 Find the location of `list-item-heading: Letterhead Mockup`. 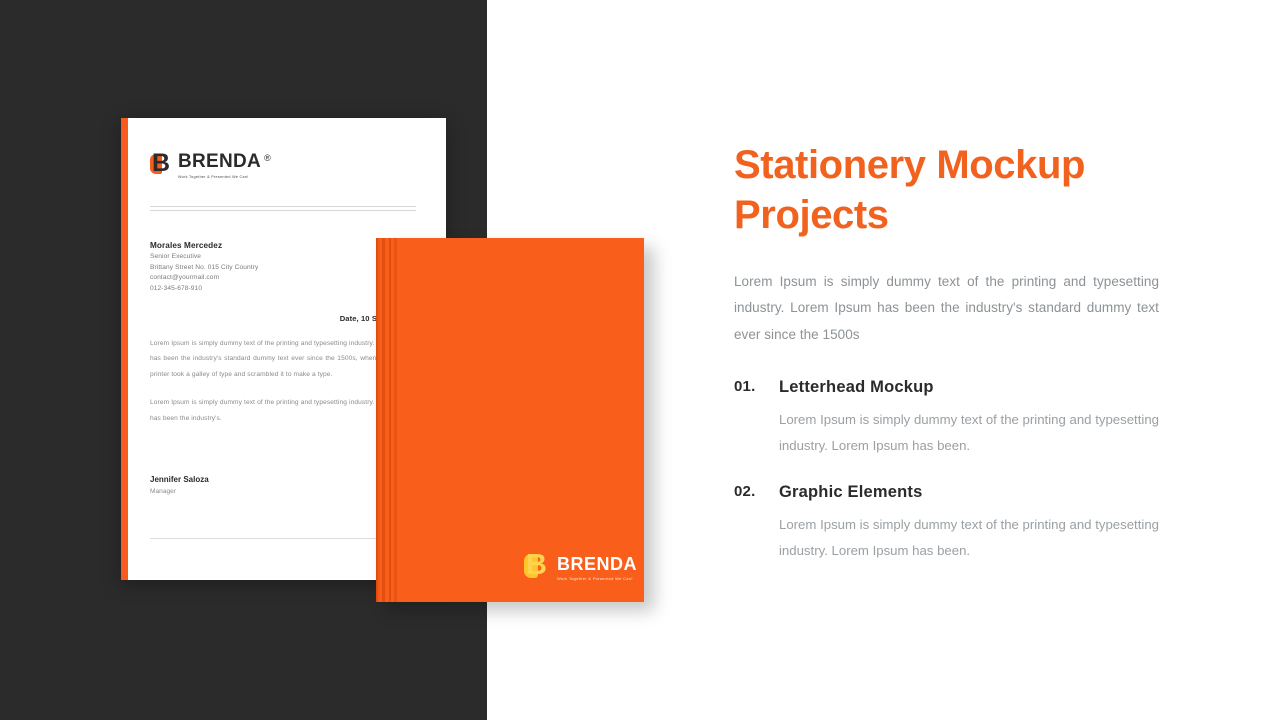

list-item-heading: Letterhead Mockup is located at coordinates (856, 387).